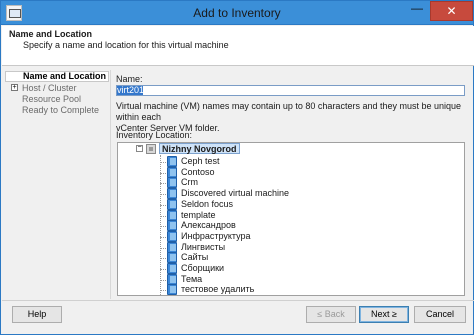 The image size is (474, 335). Describe the element at coordinates (235, 193) in the screenshot. I see `tree-folder-label: Discovered virtual machine` at that location.